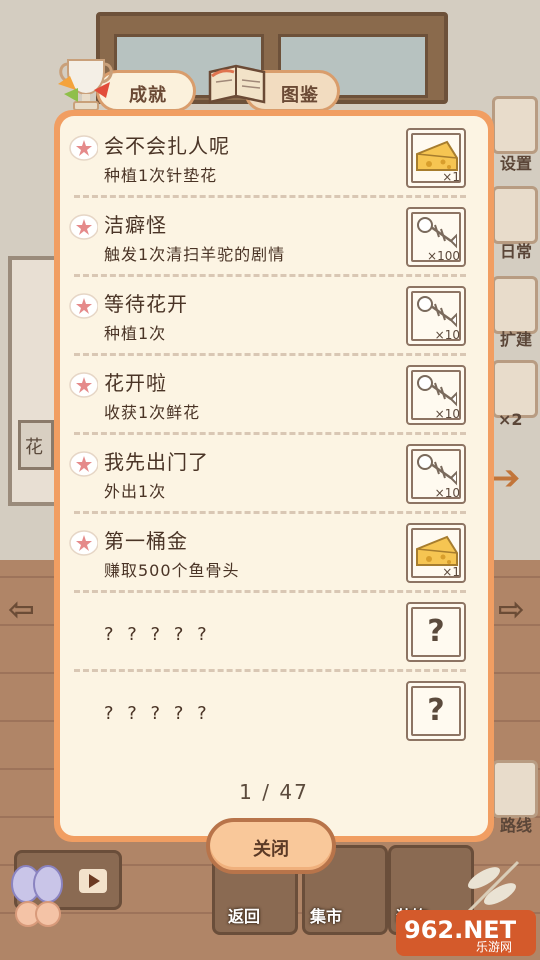 The width and height of the screenshot is (540, 960). Describe the element at coordinates (152, 412) in the screenshot. I see `achievement-desc: 收获1次鲜花` at that location.